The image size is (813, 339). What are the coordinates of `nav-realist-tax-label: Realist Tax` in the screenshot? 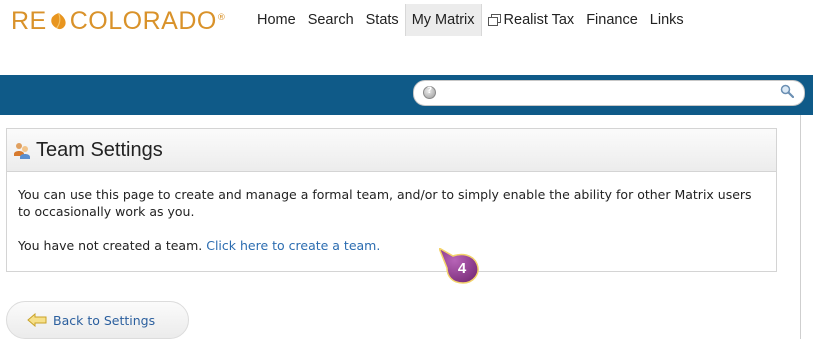 It's located at (539, 20).